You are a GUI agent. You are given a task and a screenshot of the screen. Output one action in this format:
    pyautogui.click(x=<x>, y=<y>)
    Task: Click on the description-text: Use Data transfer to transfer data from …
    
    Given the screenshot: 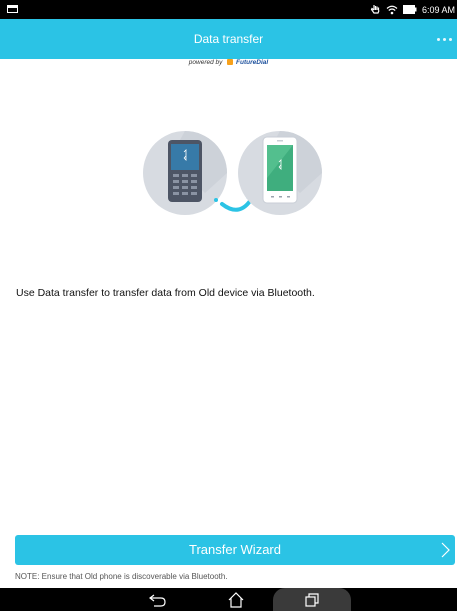 What is the action you would take?
    pyautogui.click(x=165, y=293)
    